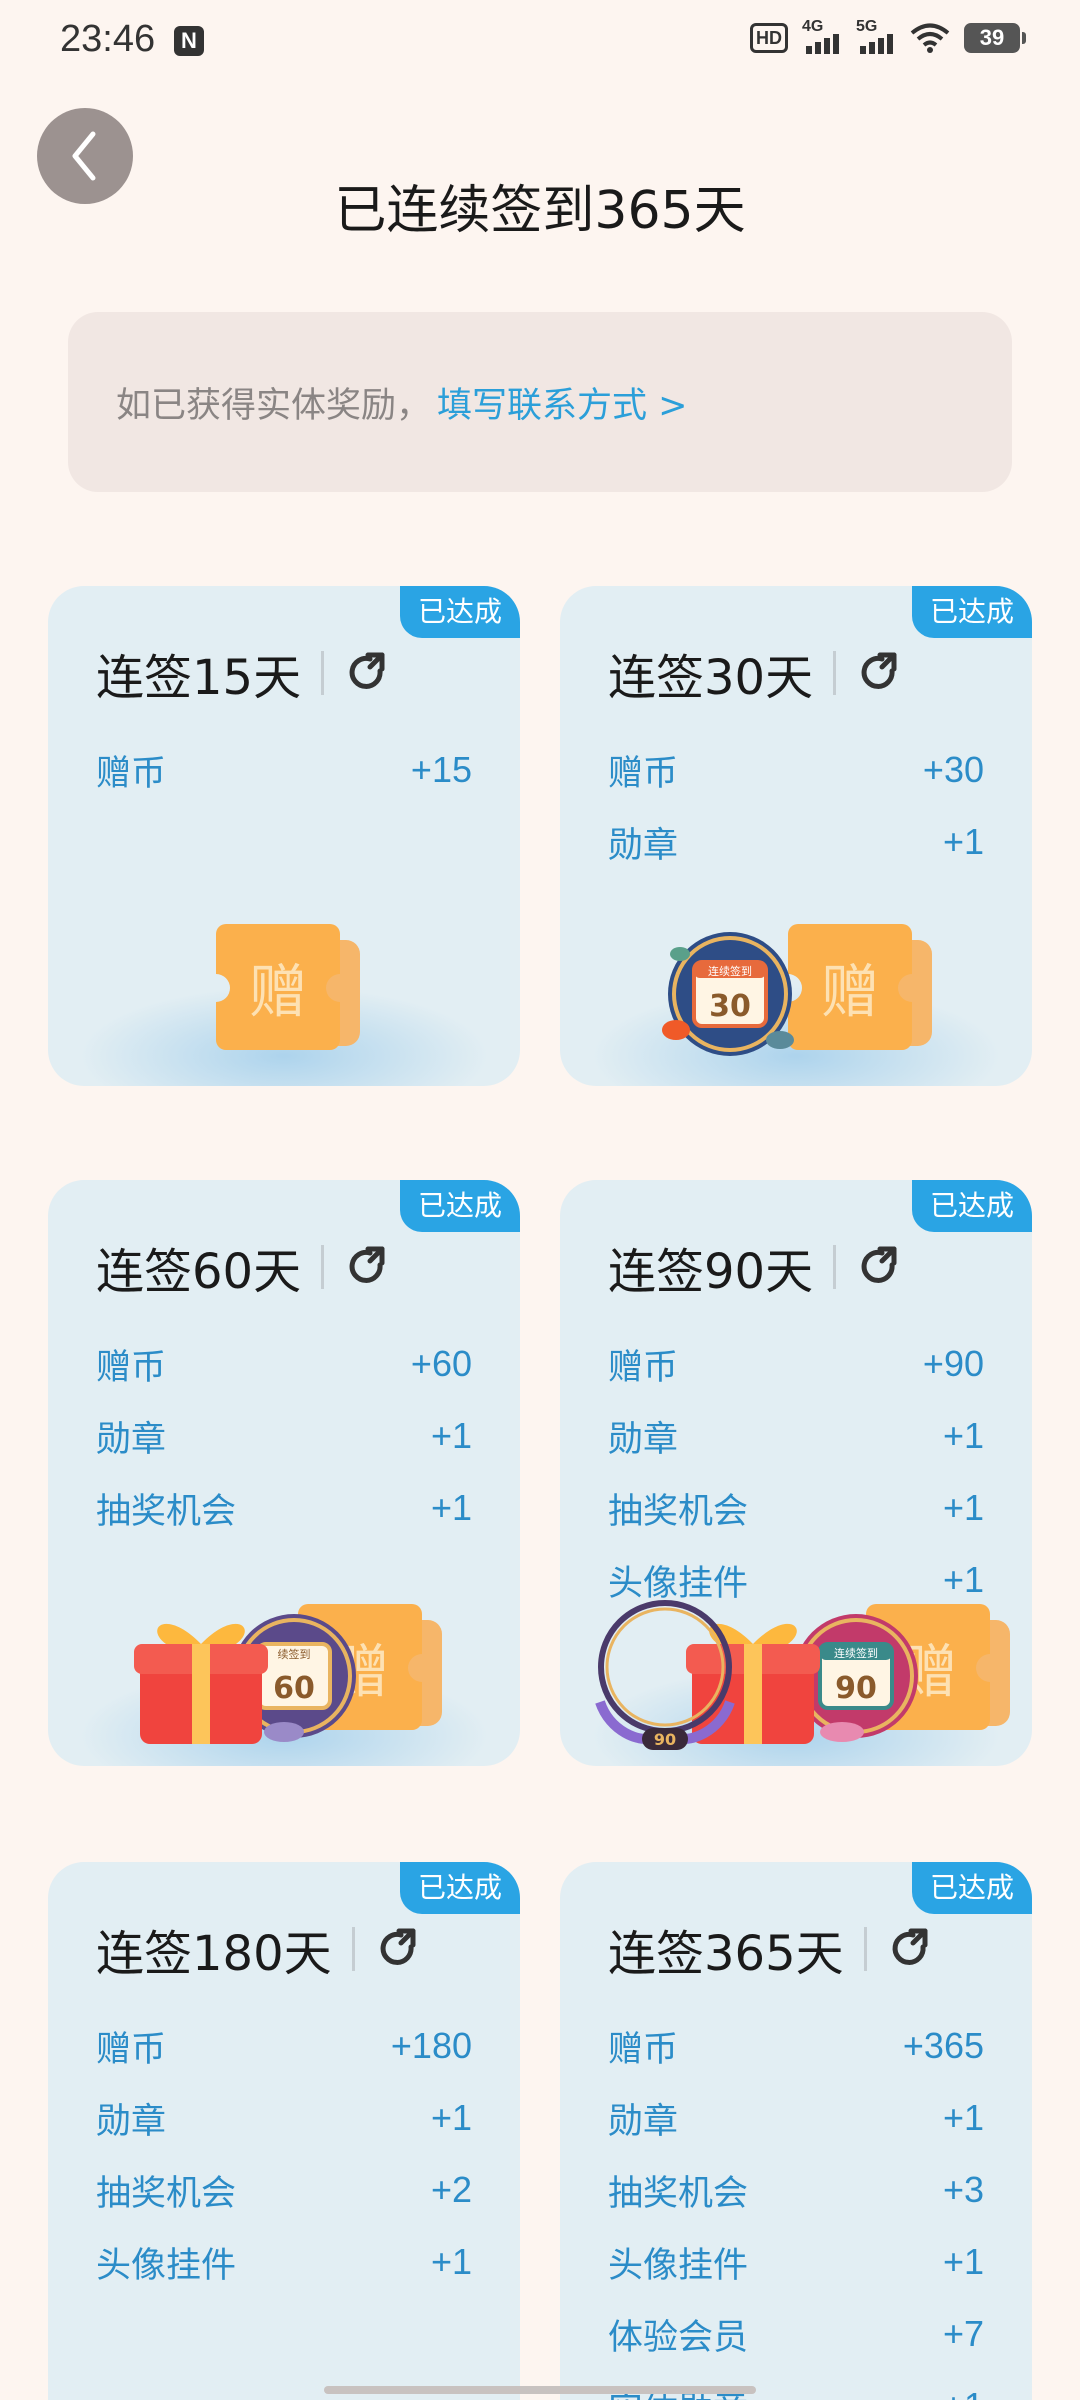 Image resolution: width=1080 pixels, height=2400 pixels. What do you see at coordinates (930, 38) in the screenshot?
I see `wifi-icon` at bounding box center [930, 38].